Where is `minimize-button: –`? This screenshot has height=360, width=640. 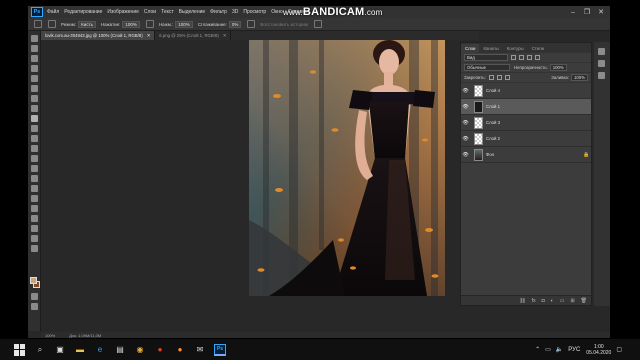
minimize-button: – is located at coordinates (573, 12).